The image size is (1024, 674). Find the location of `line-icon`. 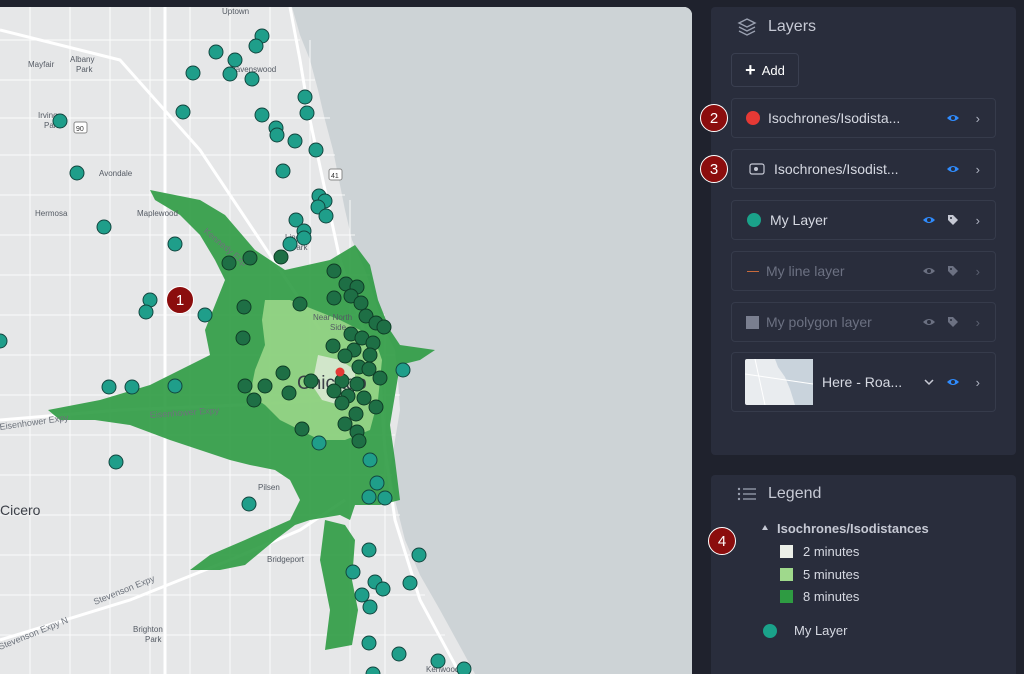

line-icon is located at coordinates (753, 271).